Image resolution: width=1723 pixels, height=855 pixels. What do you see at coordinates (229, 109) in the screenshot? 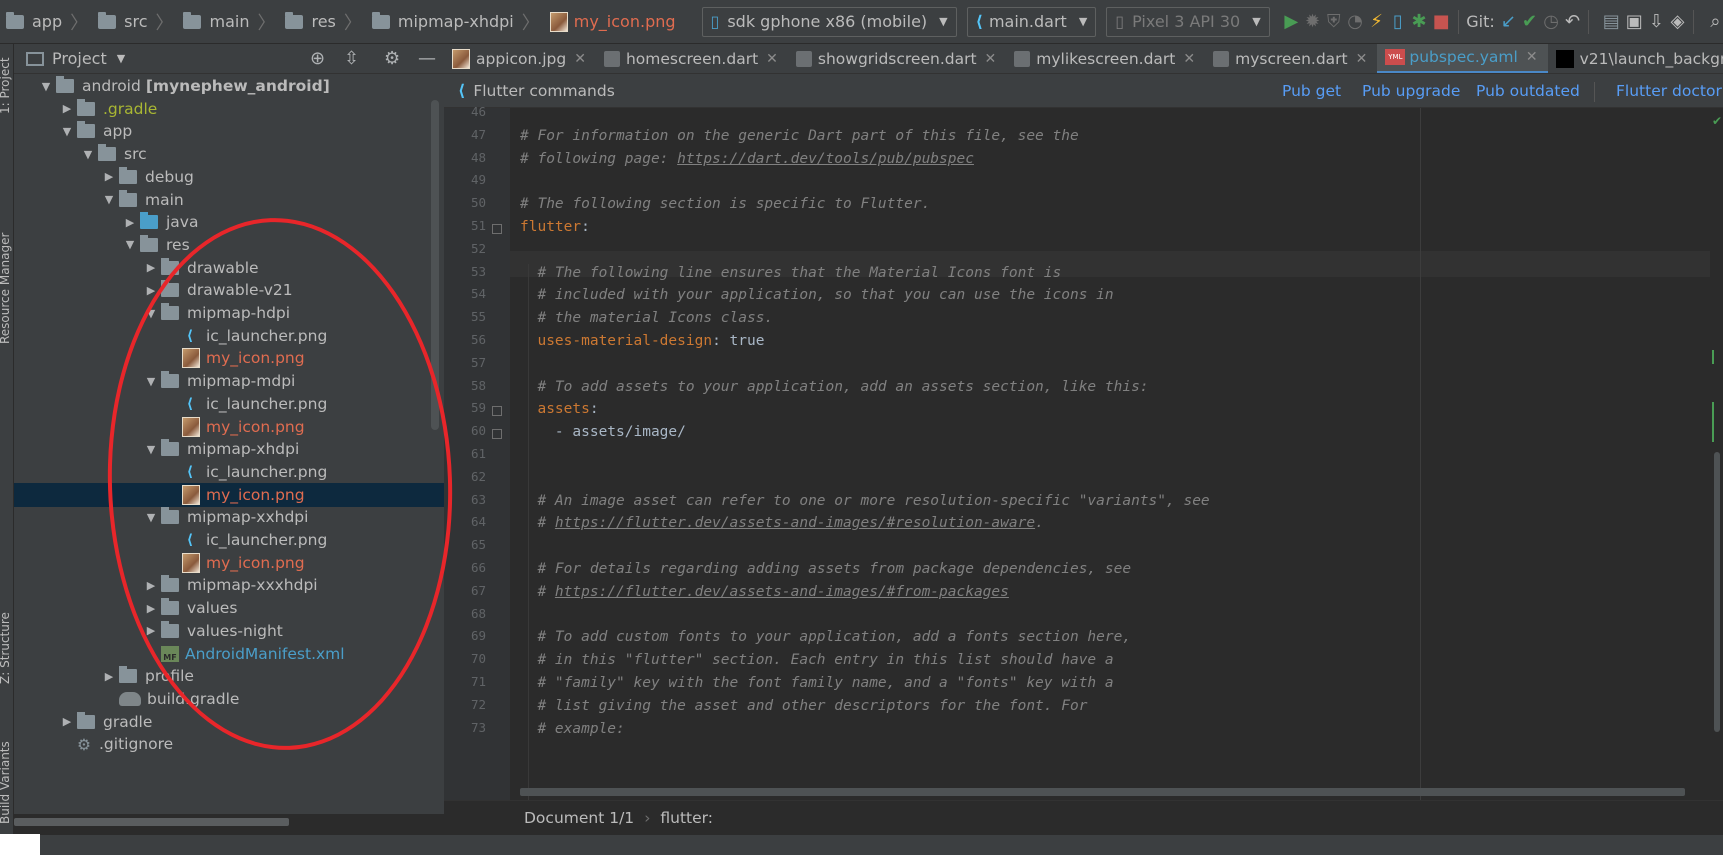
I see `tree-node: ▶ .gradle` at bounding box center [229, 109].